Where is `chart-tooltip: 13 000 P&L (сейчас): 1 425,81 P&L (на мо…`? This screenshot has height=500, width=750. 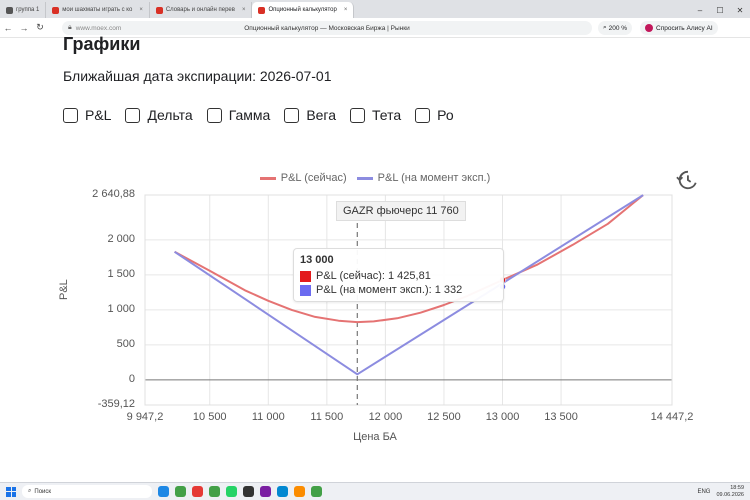
chart-tooltip: 13 000 P&L (сейчас): 1 425,81 P&L (на мо… is located at coordinates (398, 275).